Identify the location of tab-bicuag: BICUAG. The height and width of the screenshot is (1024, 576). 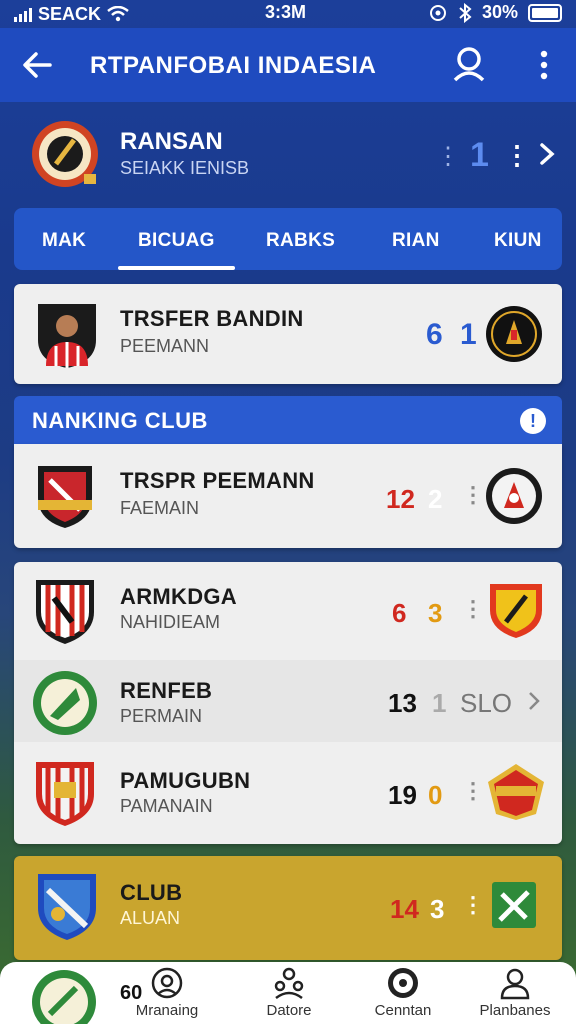
(176, 241).